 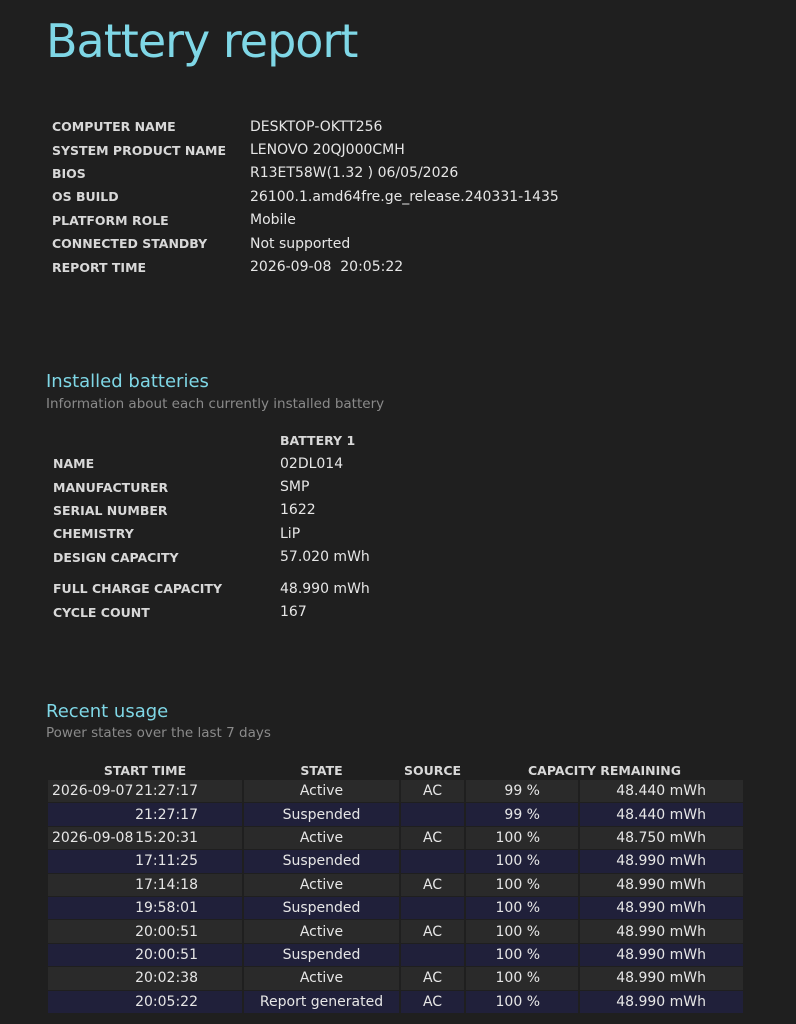 I want to click on table-row: 17:11:25 Suspended 100 % 48.990 mWh, so click(x=395, y=861).